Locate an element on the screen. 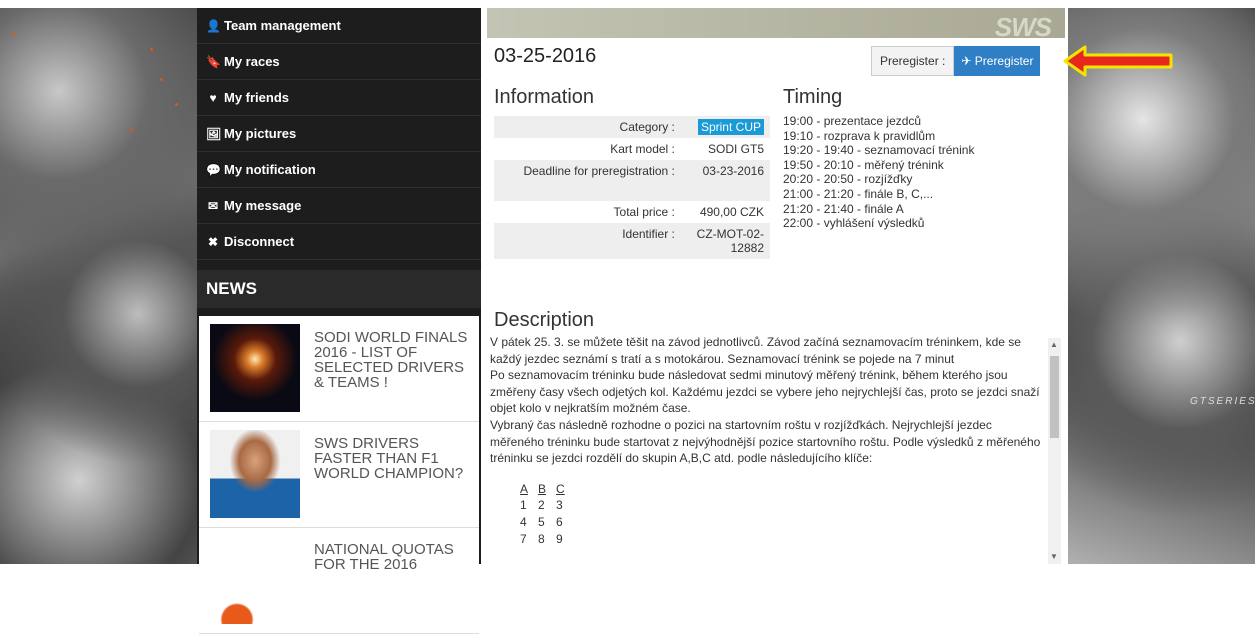 This screenshot has height=634, width=1255. news-thumbnail-quotas is located at coordinates (255, 580).